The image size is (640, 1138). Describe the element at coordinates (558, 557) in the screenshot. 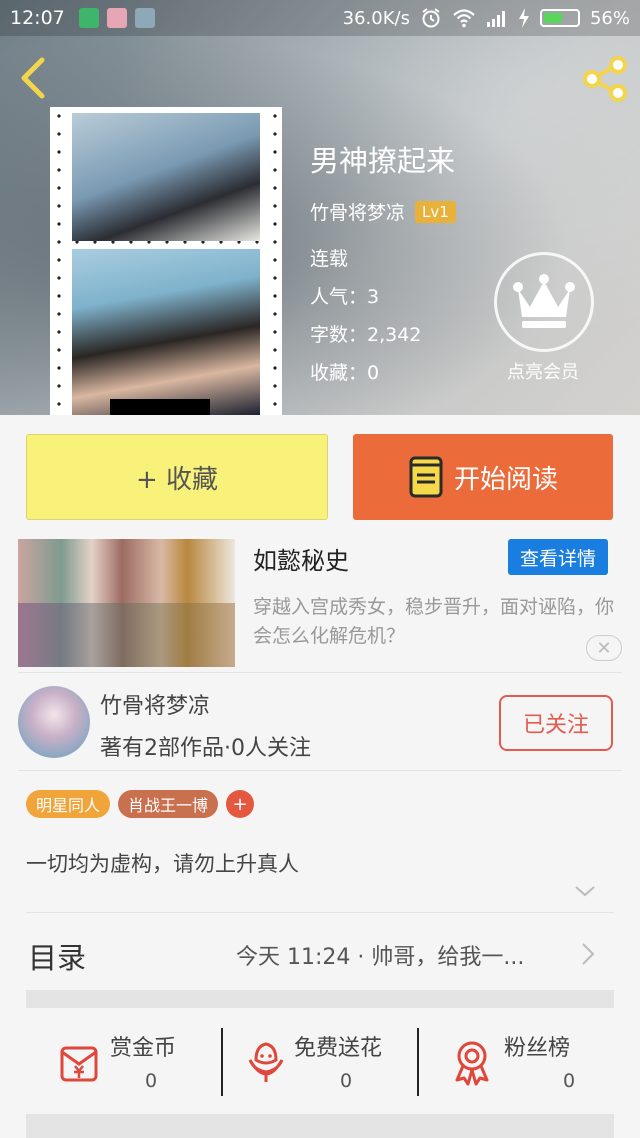

I see `view-details-button: 查看详情` at that location.